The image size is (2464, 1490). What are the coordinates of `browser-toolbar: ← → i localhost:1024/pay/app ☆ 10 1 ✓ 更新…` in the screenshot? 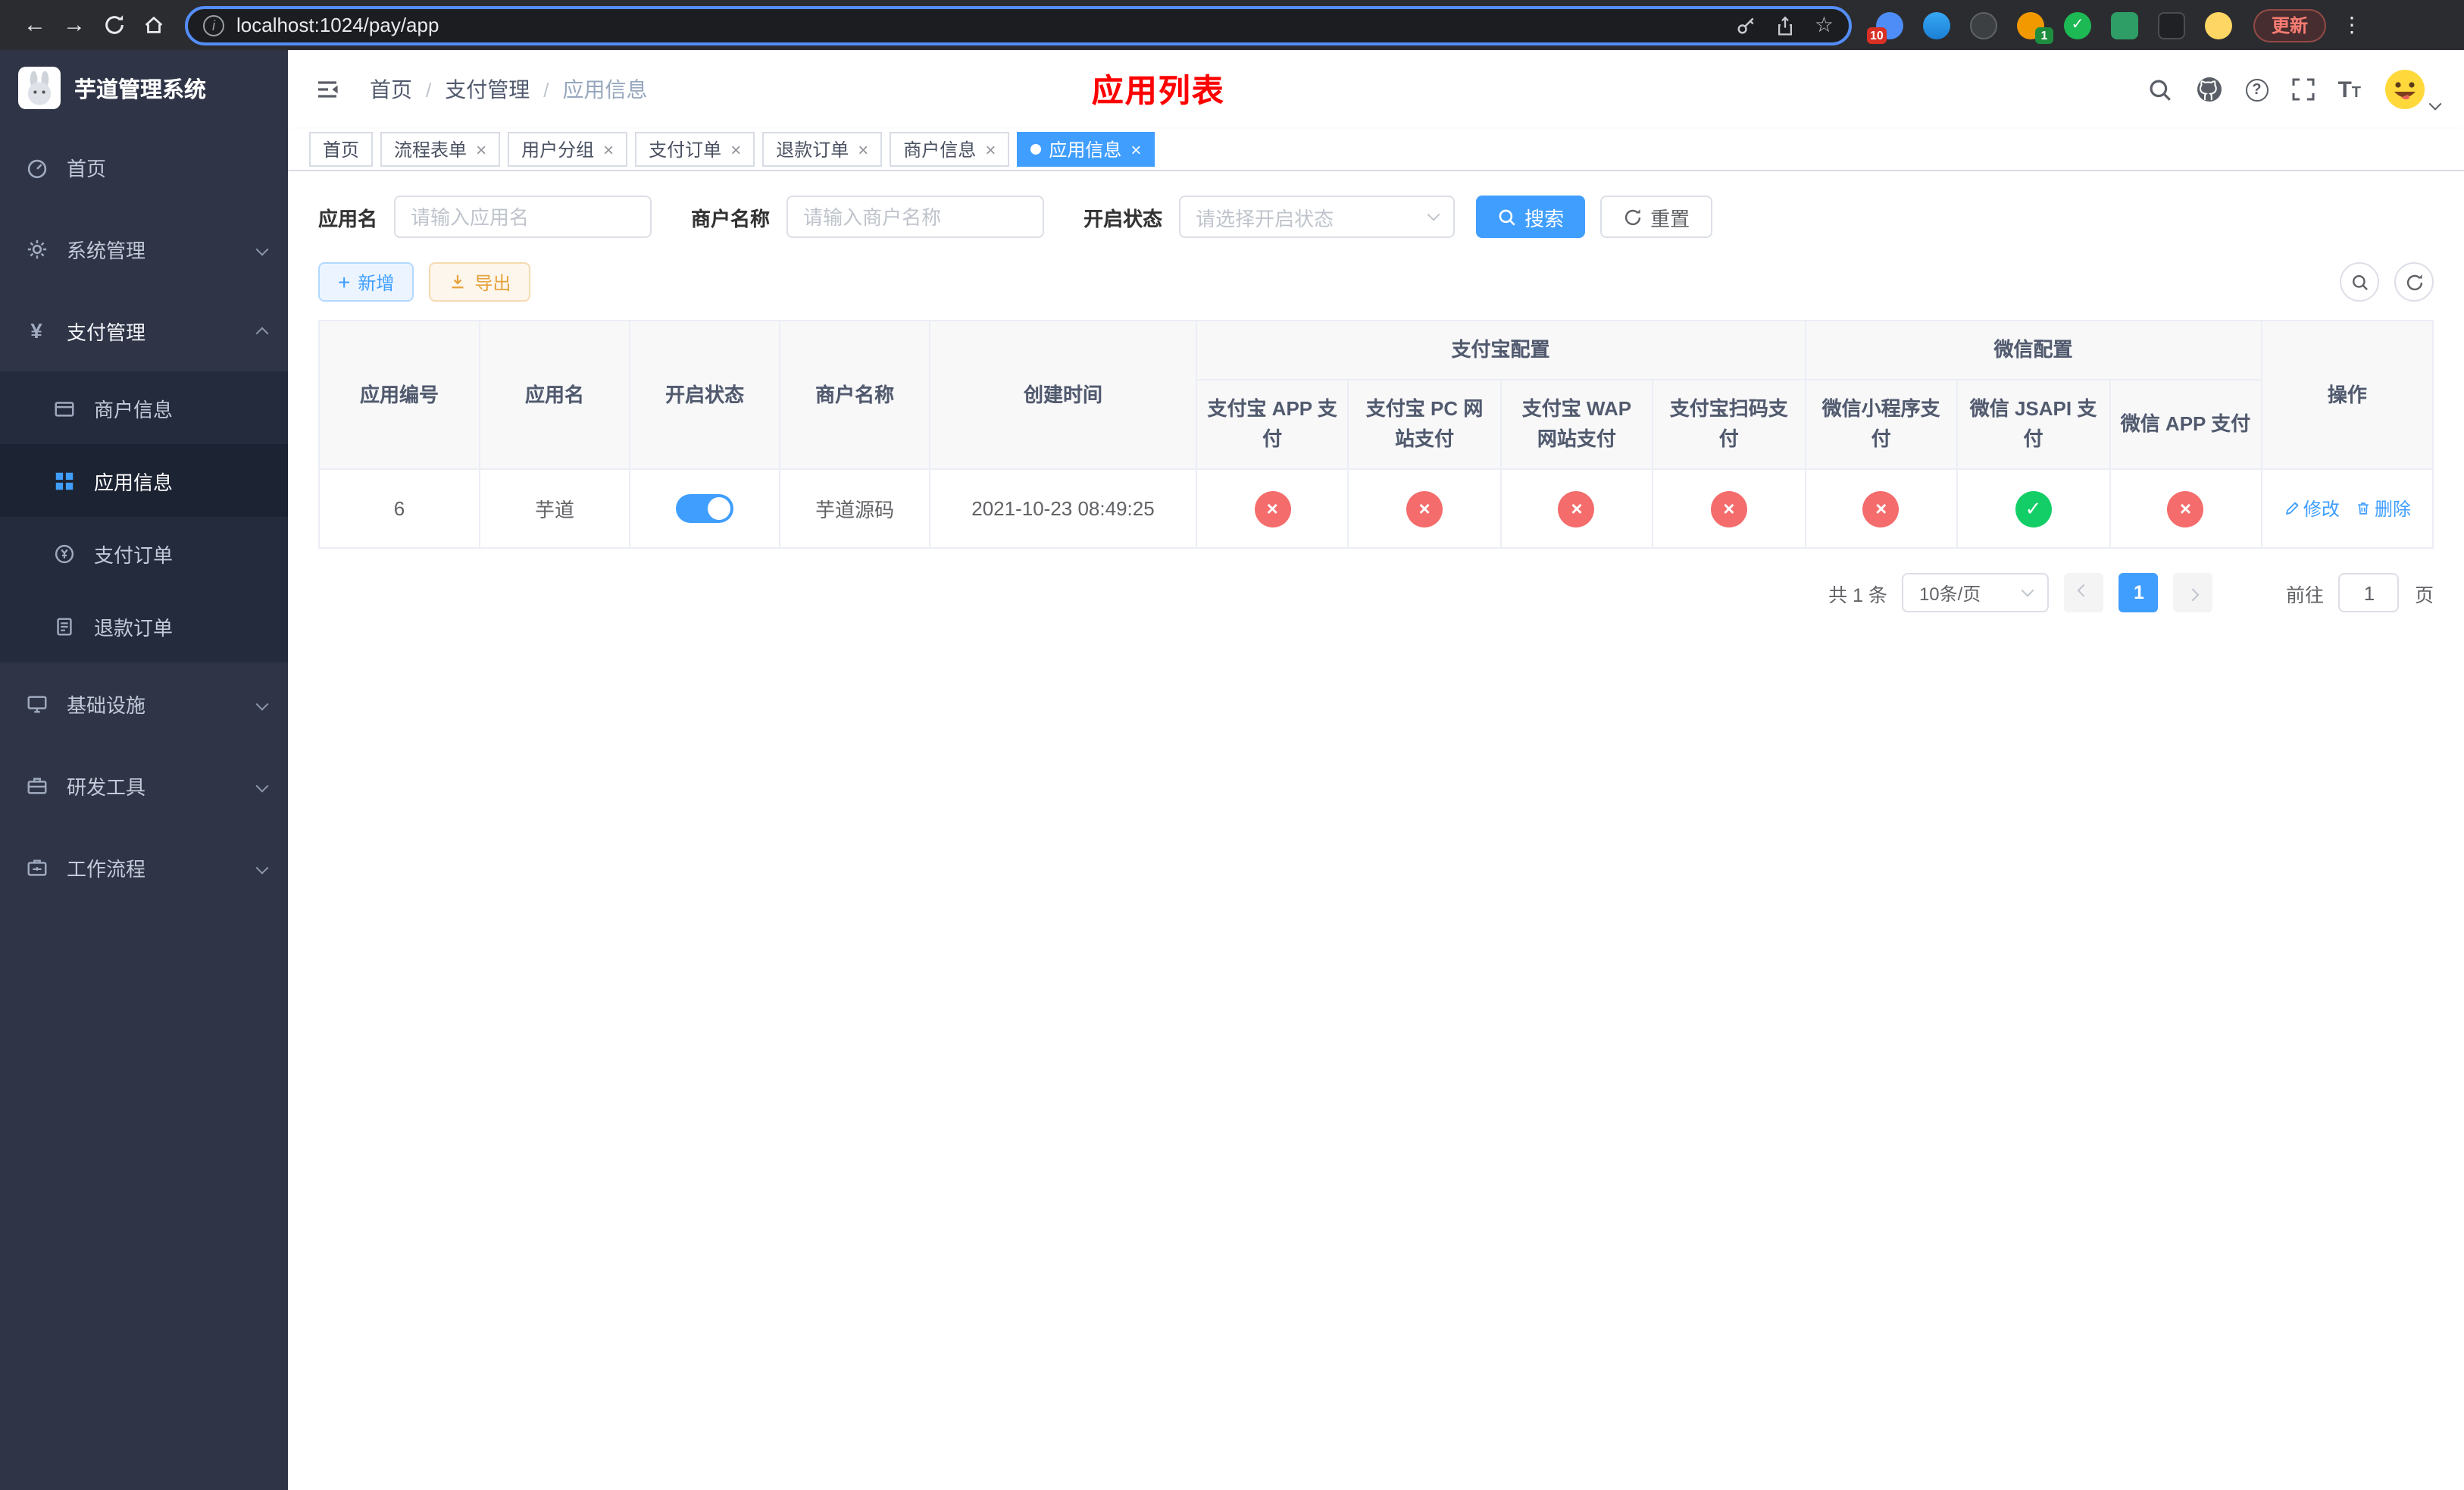 It's located at (1232, 25).